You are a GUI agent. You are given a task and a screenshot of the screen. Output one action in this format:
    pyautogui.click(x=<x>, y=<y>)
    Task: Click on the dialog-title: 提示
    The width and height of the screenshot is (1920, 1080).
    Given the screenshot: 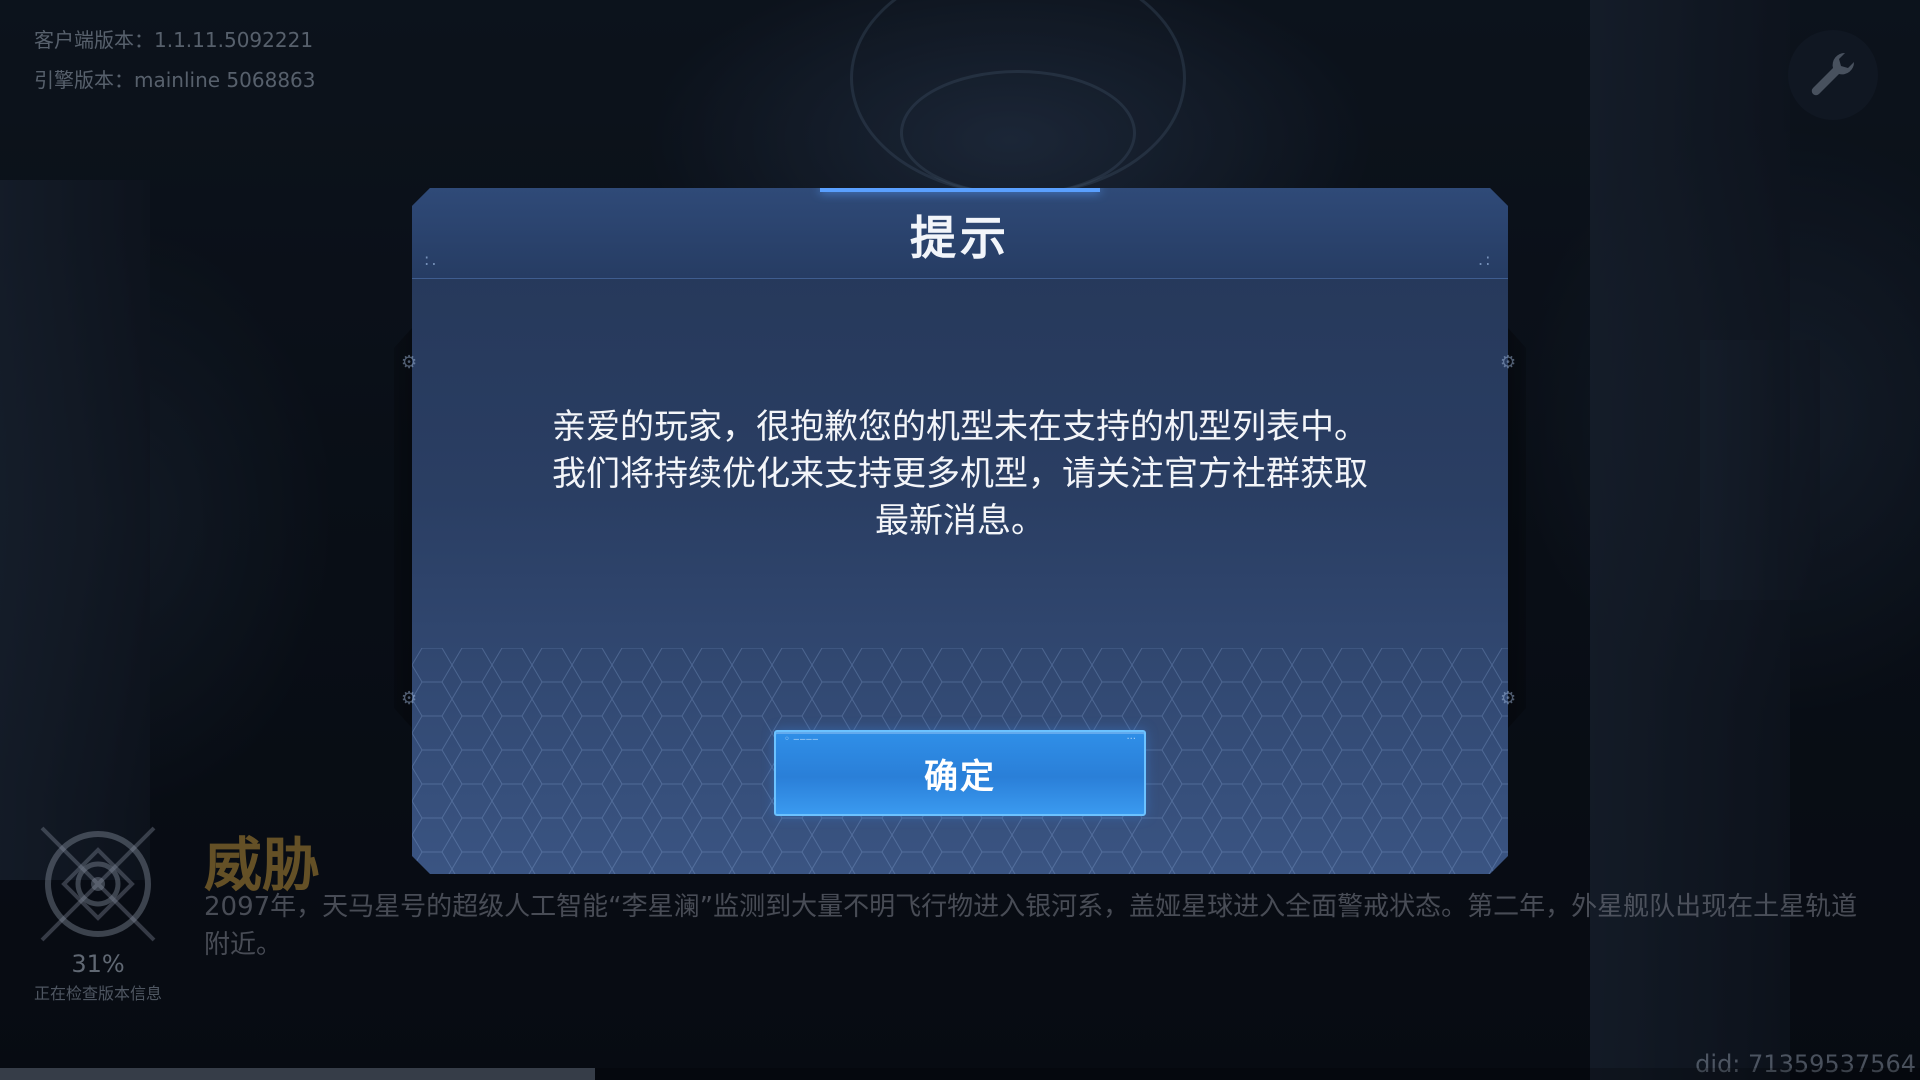 What is the action you would take?
    pyautogui.click(x=960, y=238)
    